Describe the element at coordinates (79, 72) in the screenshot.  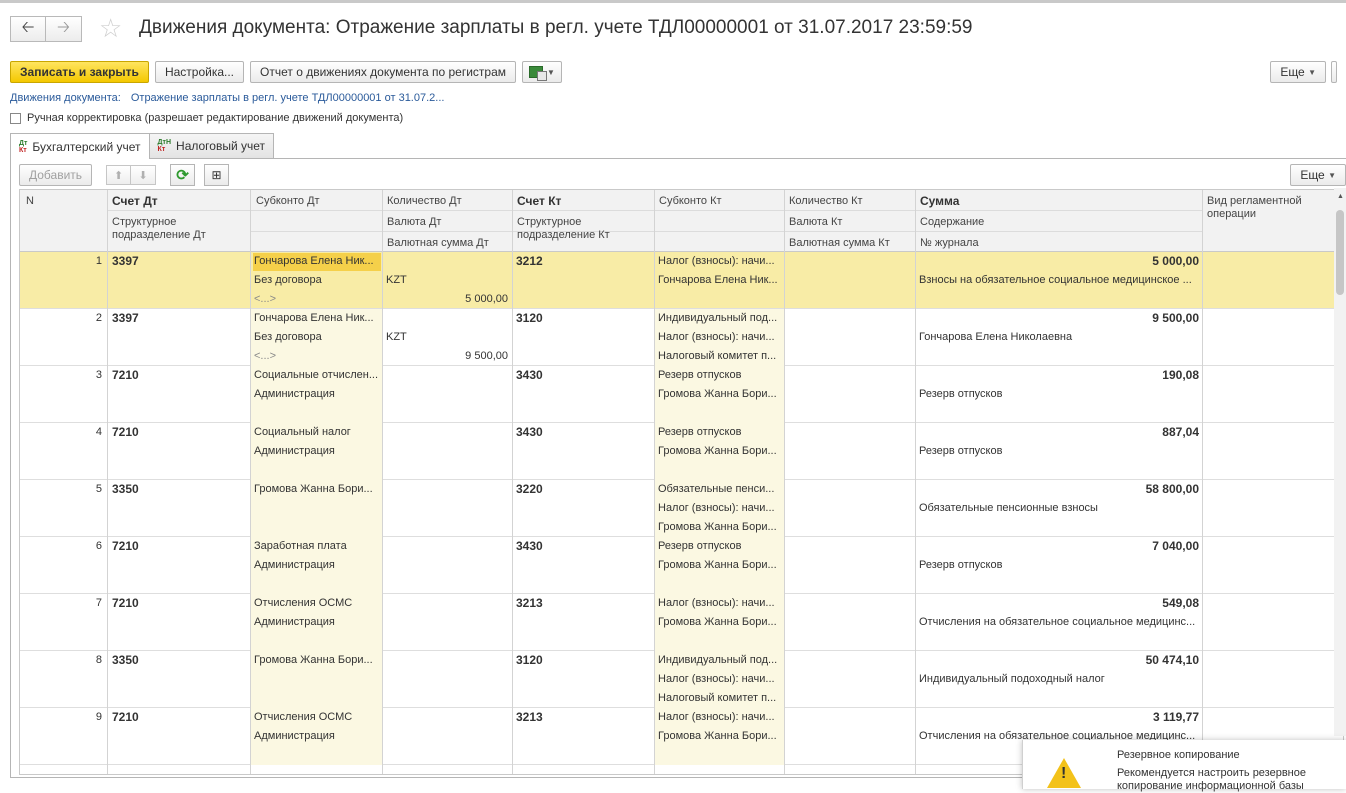
I see `save-and-close-button: Записать и закрыть` at that location.